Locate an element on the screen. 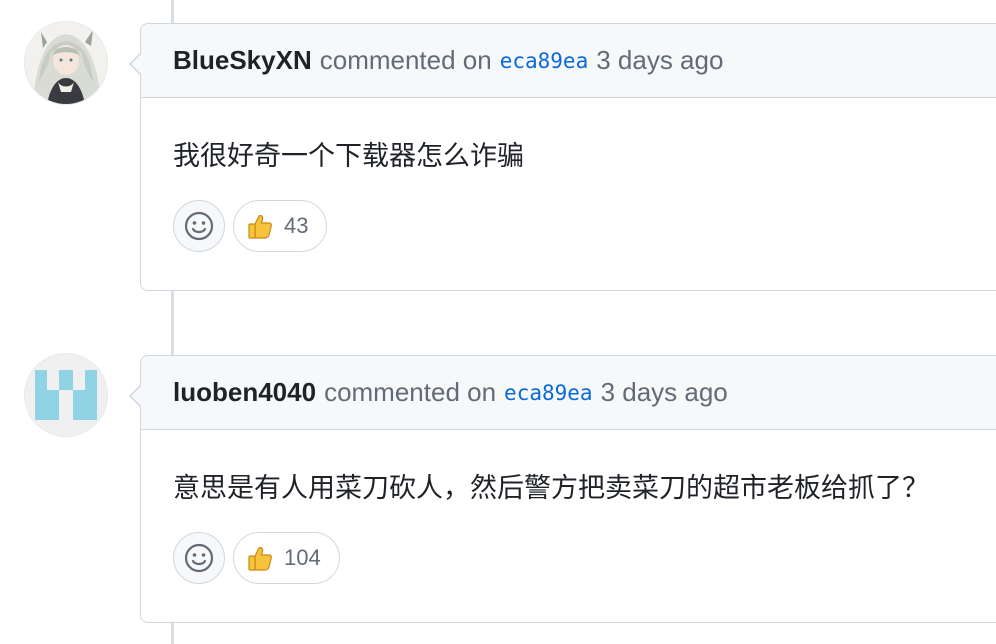  thumbs-up-reaction-button: 104 is located at coordinates (286, 558).